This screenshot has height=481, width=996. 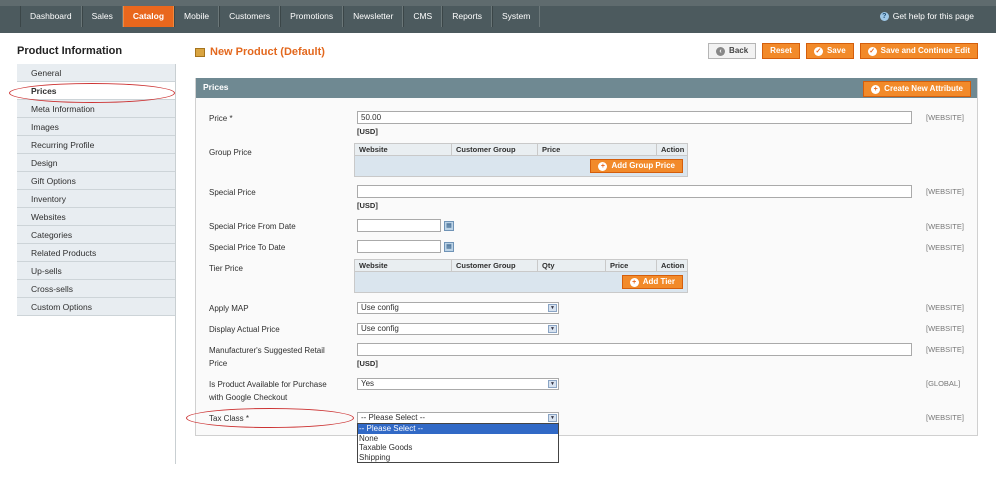 What do you see at coordinates (836, 50) in the screenshot?
I see `save-button-label: Save` at bounding box center [836, 50].